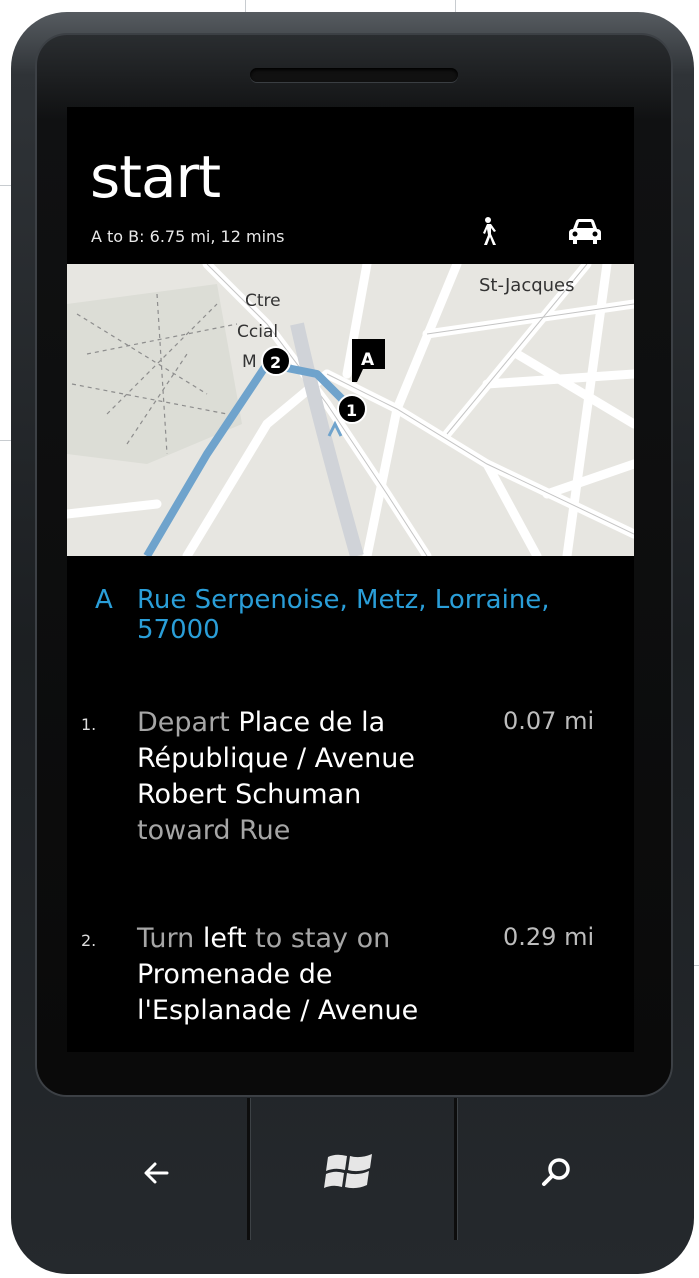 Image resolution: width=699 pixels, height=1278 pixels. What do you see at coordinates (583, 232) in the screenshot?
I see `car-icon` at bounding box center [583, 232].